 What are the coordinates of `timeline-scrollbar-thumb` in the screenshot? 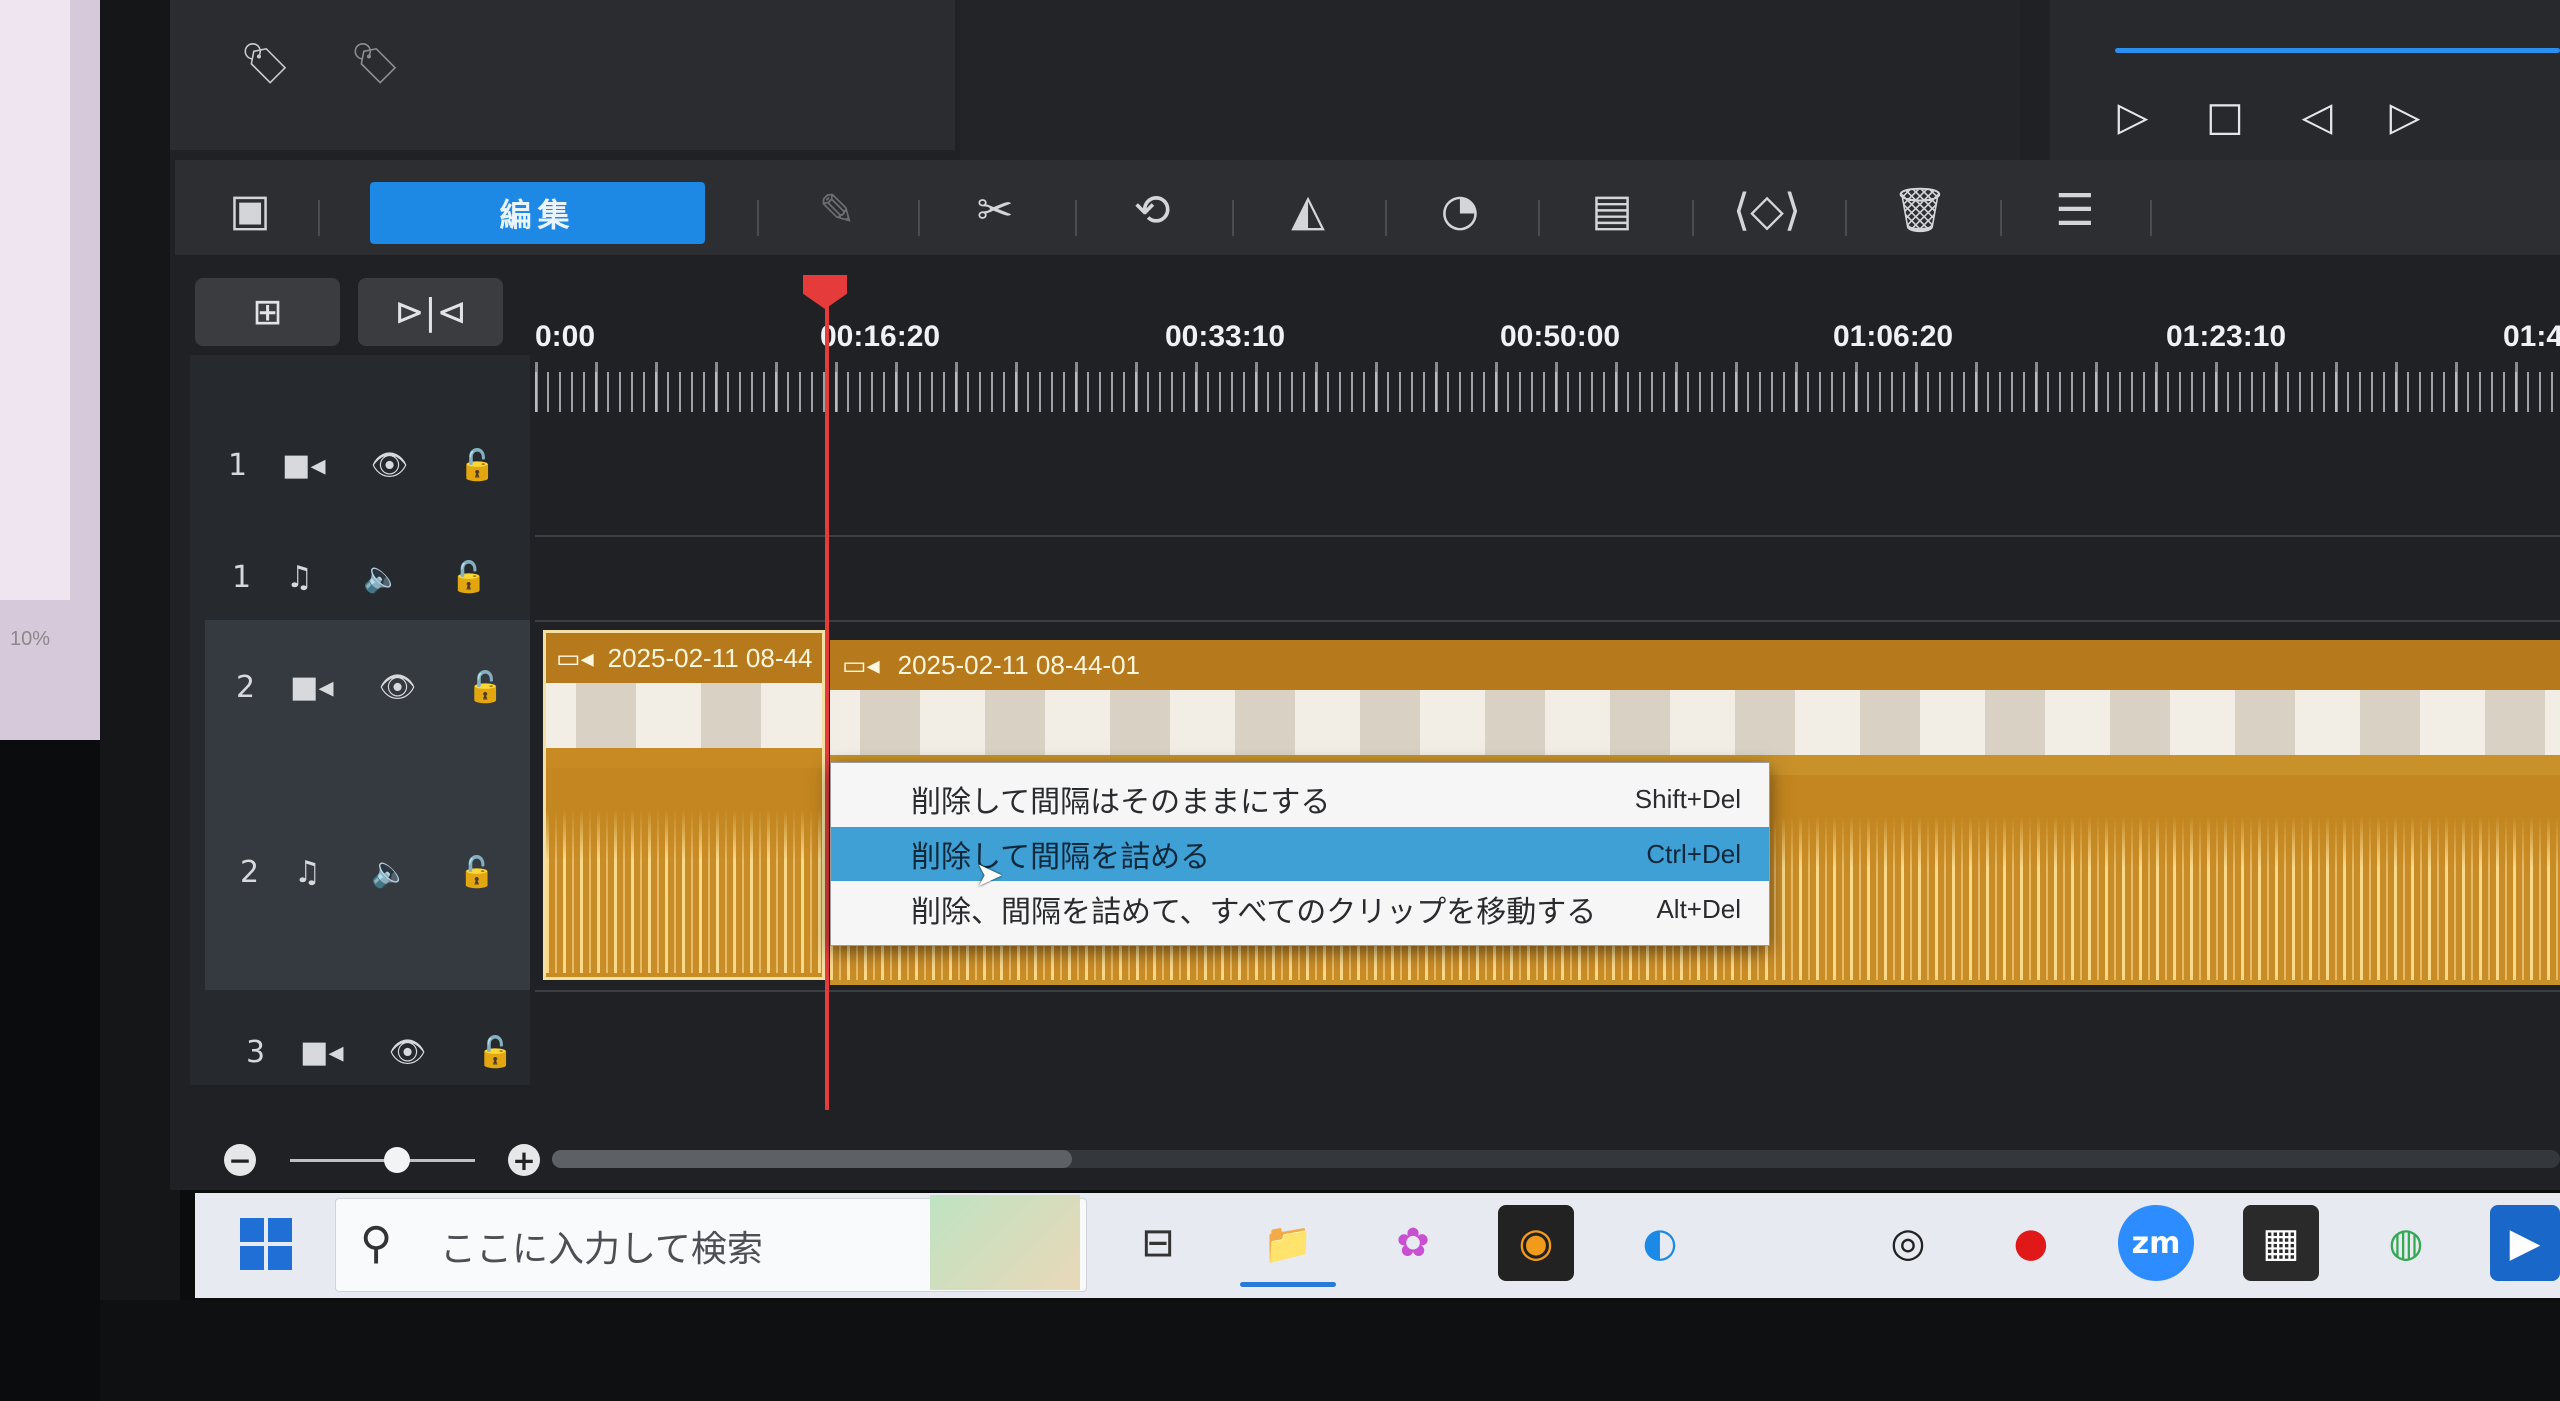 It's located at (812, 1159).